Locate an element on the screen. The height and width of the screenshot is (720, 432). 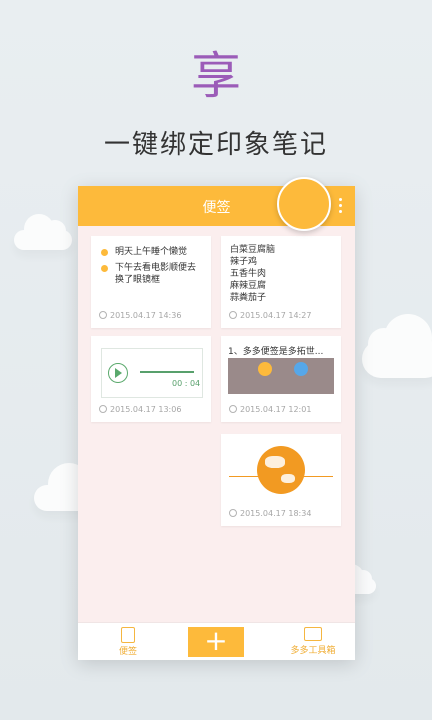
todo-line: 换了眼镜框 is located at coordinates (138, 280).